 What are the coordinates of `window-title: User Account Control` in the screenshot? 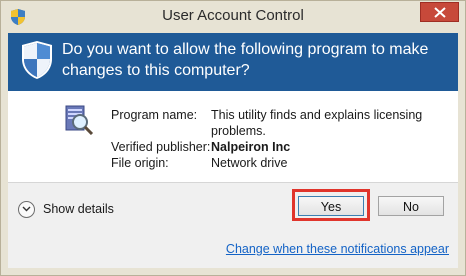 It's located at (233, 15).